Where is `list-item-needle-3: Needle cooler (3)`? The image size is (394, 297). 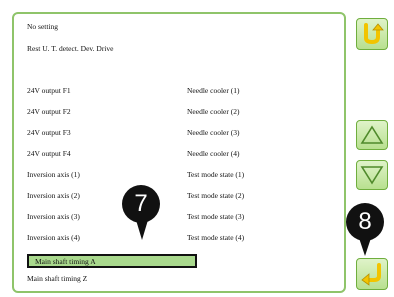
list-item-needle-3: Needle cooler (3) is located at coordinates (213, 133).